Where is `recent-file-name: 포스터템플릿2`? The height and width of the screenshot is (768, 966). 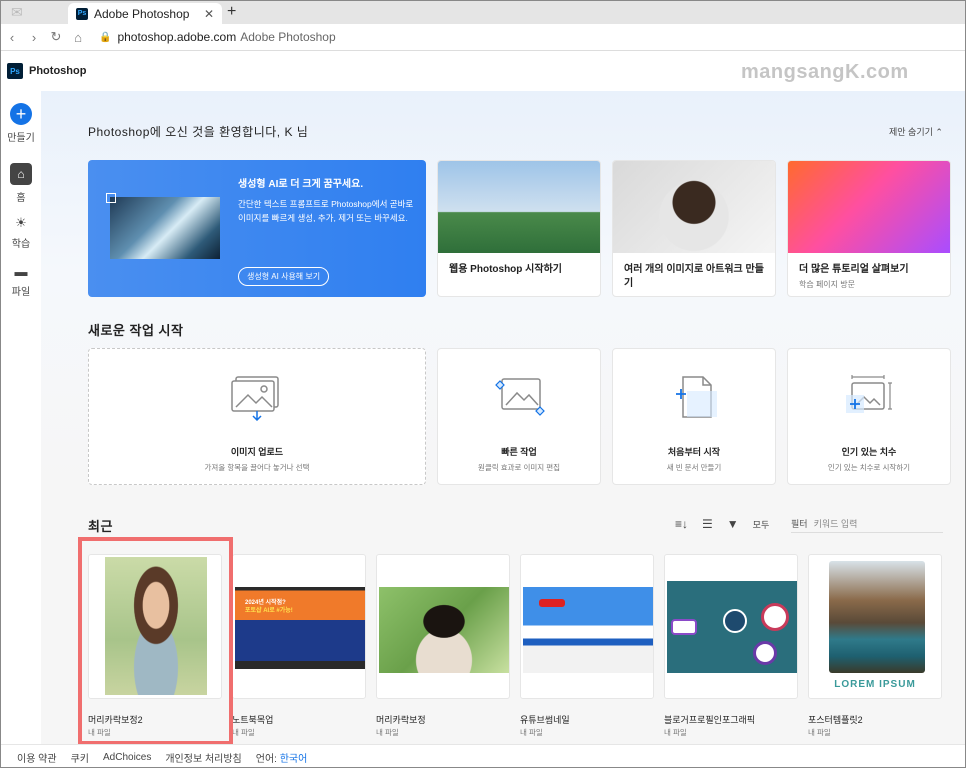
recent-file-name: 포스터템플릿2 is located at coordinates (835, 719).